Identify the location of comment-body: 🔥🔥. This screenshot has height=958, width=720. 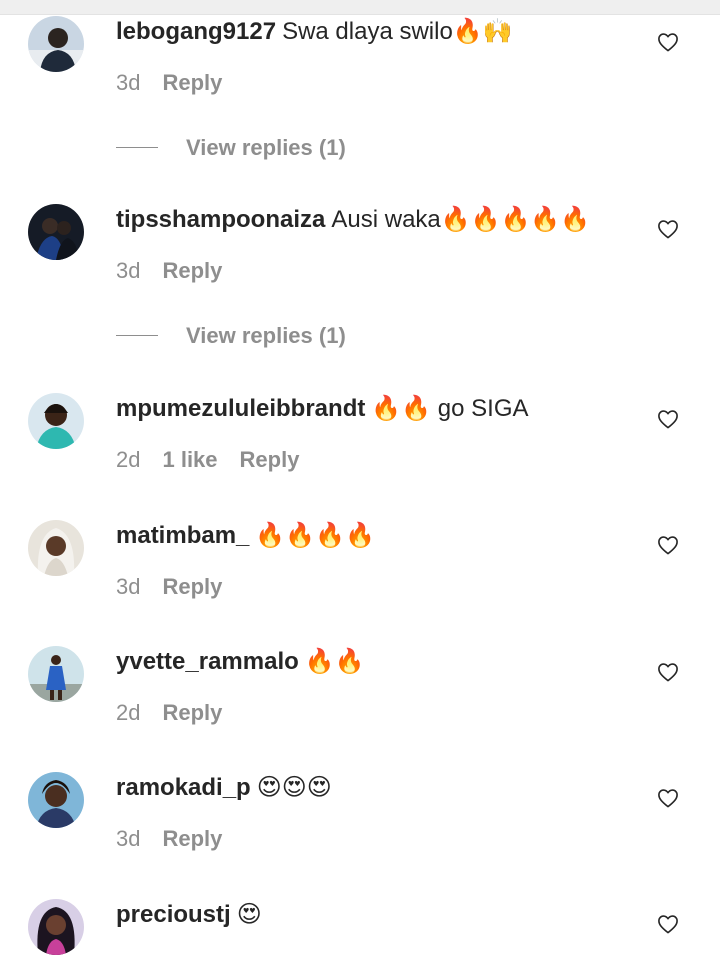
(334, 661).